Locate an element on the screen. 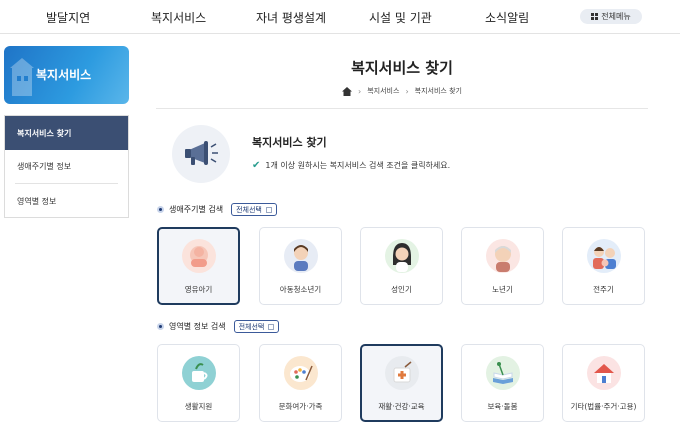 The width and height of the screenshot is (680, 435). domain-heading-text: 영역별 정보 검색 is located at coordinates (197, 326).